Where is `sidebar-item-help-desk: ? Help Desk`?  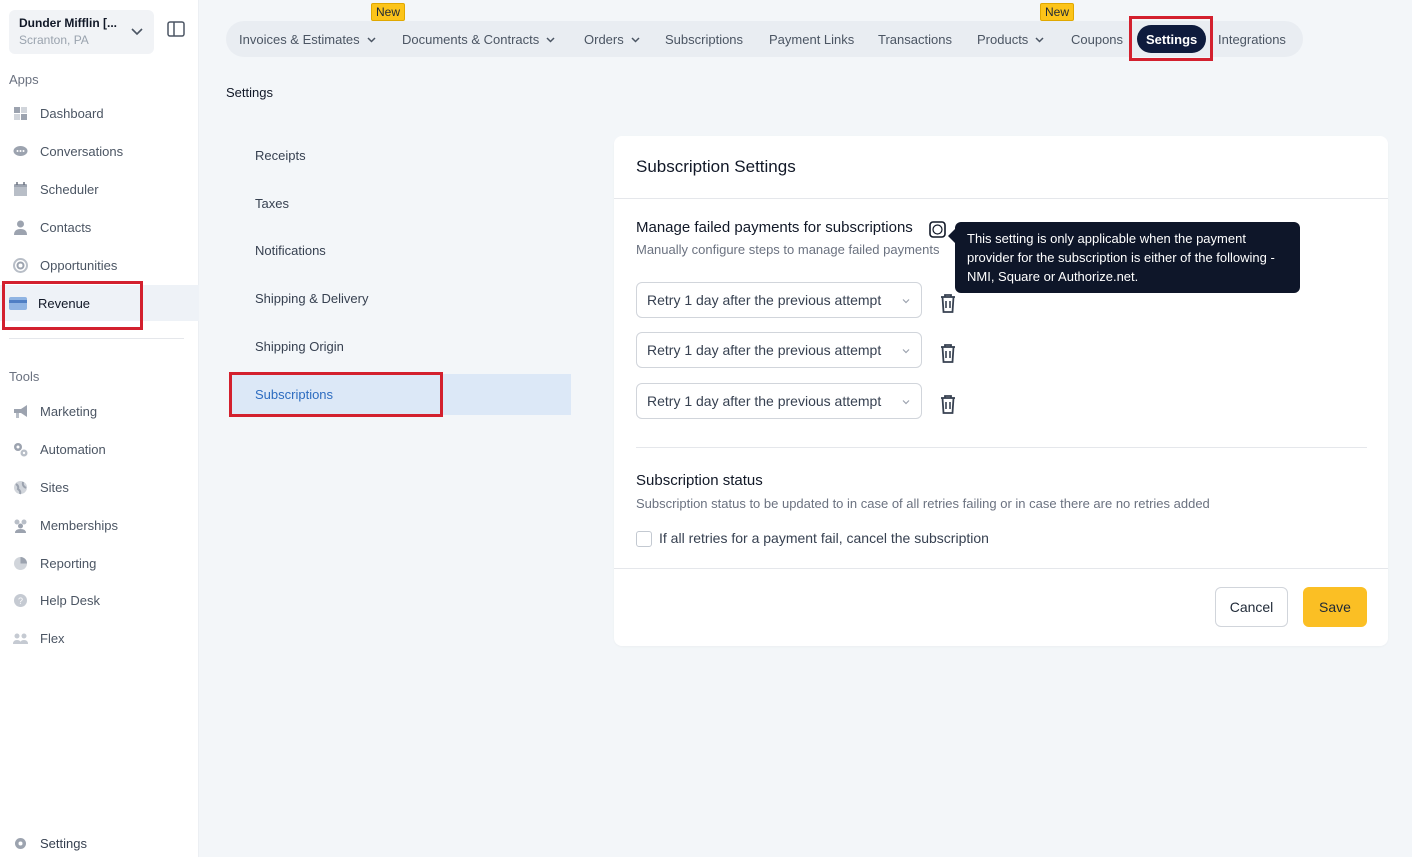
sidebar-item-help-desk: ? Help Desk is located at coordinates (99, 600).